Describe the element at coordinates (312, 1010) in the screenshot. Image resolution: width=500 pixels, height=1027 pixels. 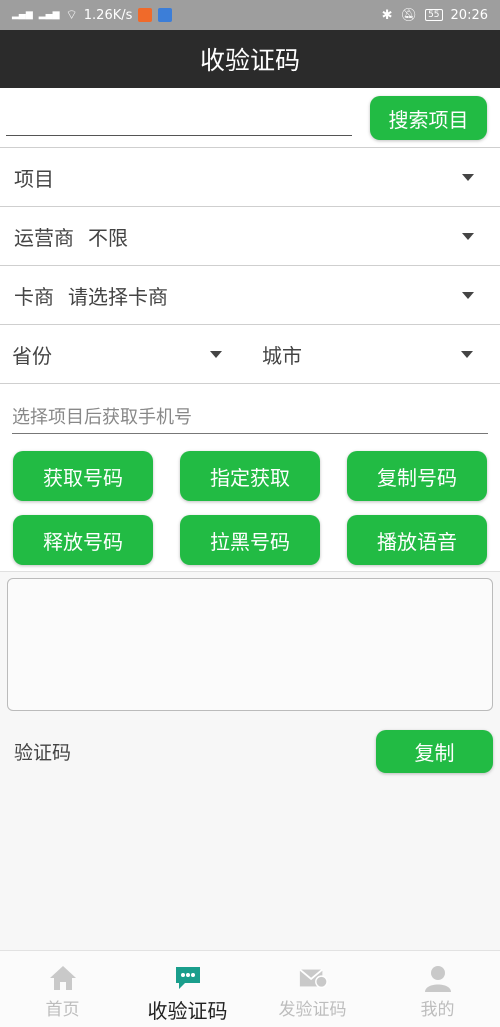
I see `nav-label-send-code: 发验证码` at that location.